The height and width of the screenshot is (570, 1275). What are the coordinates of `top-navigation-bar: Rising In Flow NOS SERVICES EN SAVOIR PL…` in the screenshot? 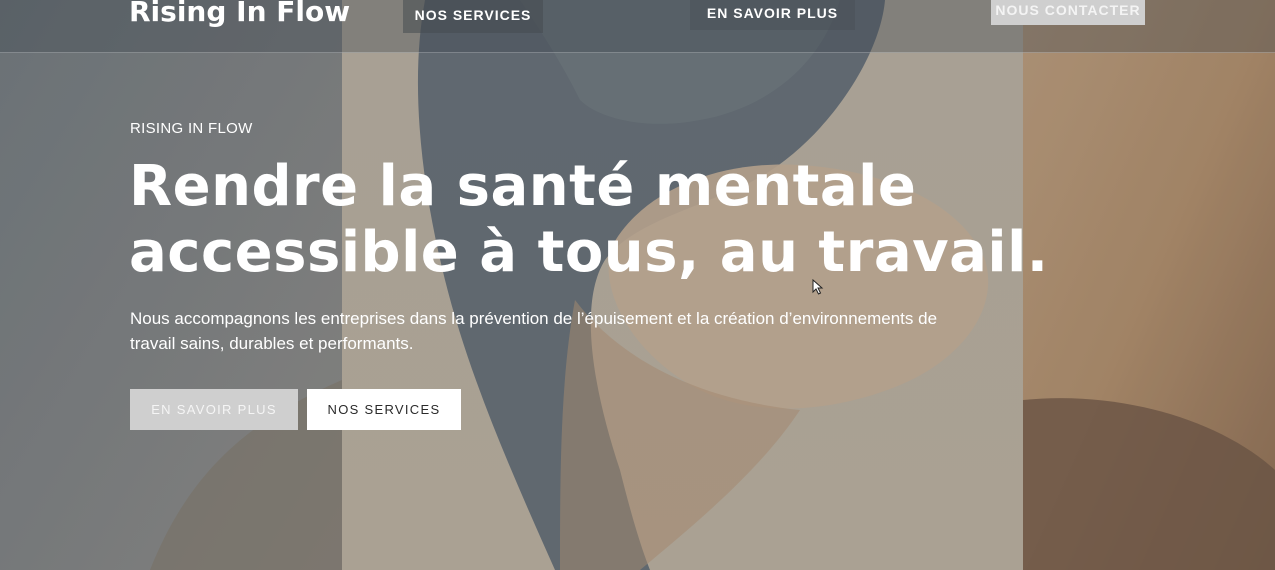 It's located at (637, 26).